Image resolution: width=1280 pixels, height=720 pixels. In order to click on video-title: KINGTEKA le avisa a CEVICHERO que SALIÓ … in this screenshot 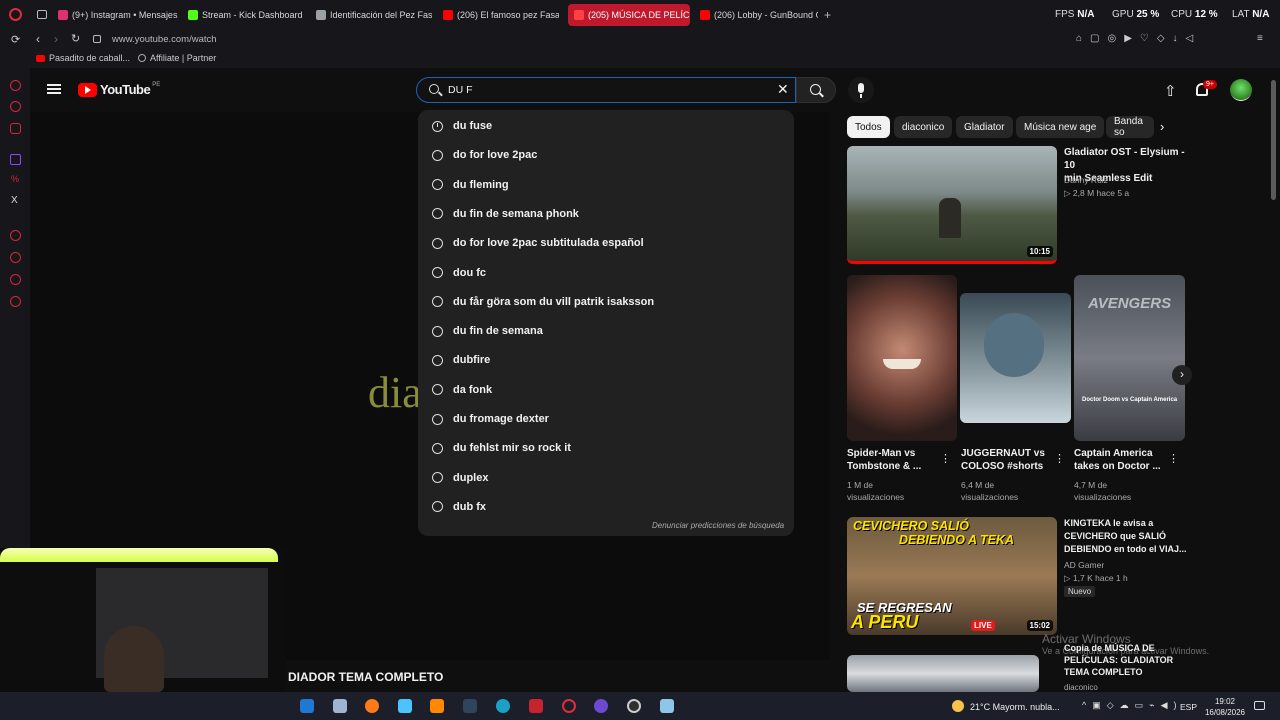, I will do `click(1126, 536)`.